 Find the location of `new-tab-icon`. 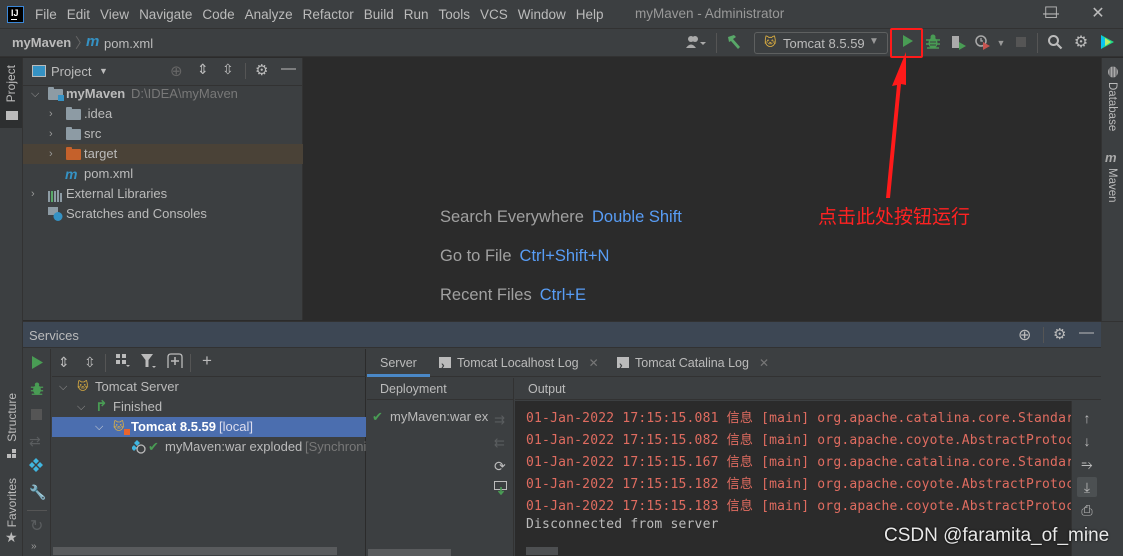

new-tab-icon is located at coordinates (175, 362).